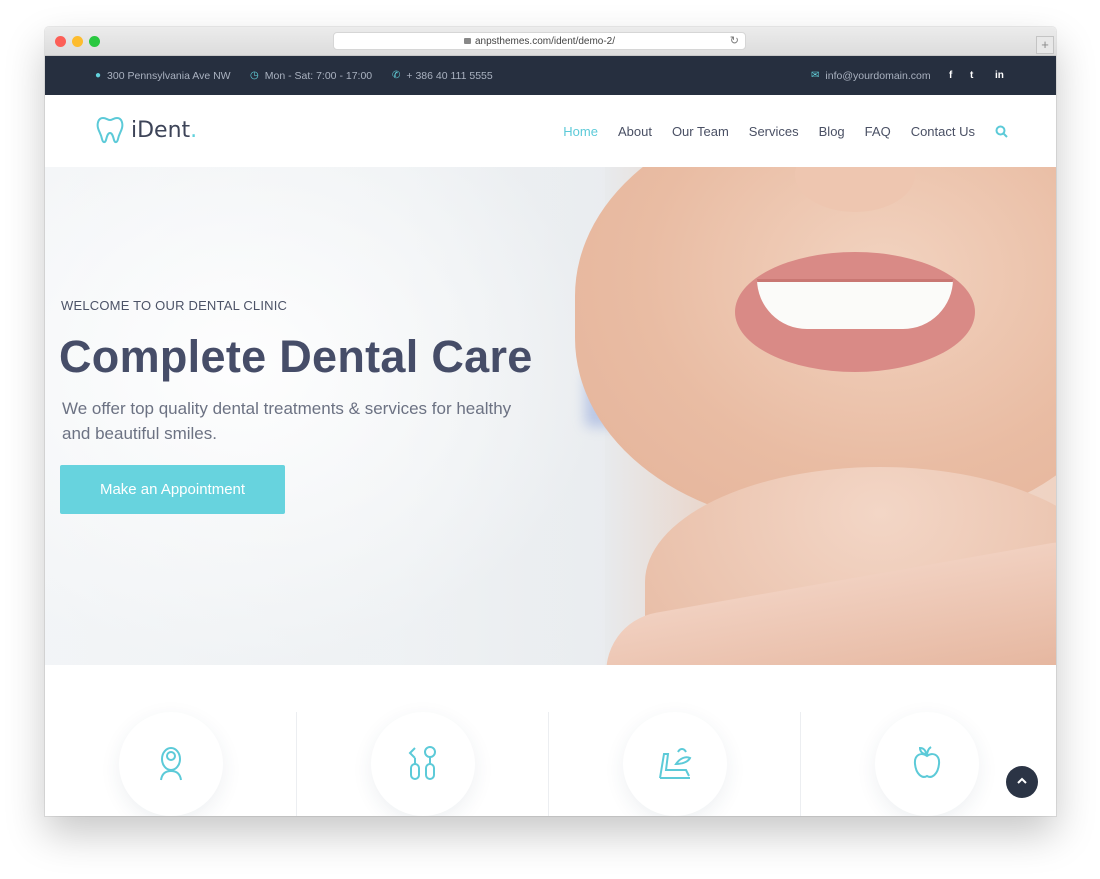 The width and height of the screenshot is (1100, 879). What do you see at coordinates (832, 131) in the screenshot?
I see `nav-blog: Blog` at bounding box center [832, 131].